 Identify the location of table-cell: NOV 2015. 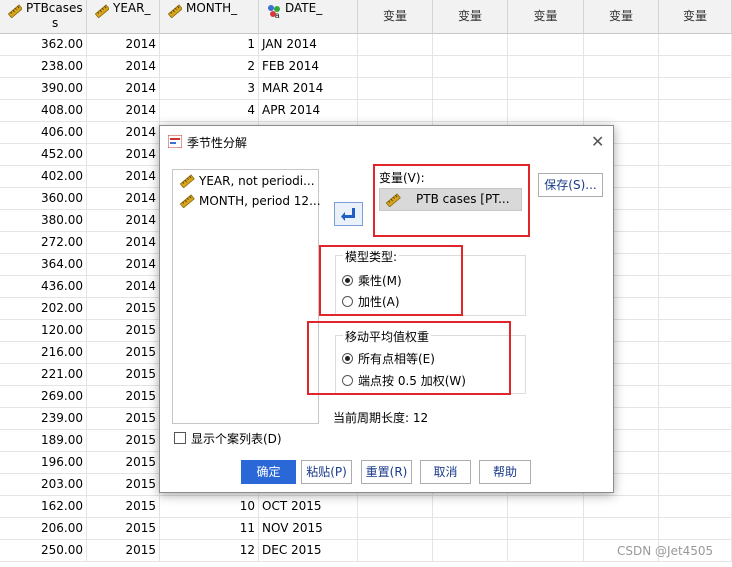
(308, 528).